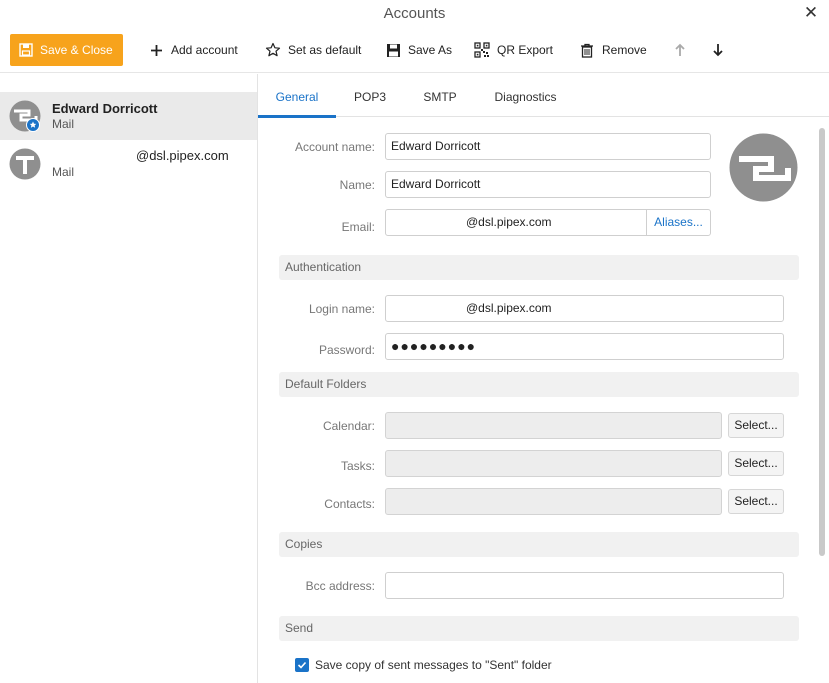 The height and width of the screenshot is (683, 829). I want to click on account-item: @dsl.pipex.com Mail, so click(128, 164).